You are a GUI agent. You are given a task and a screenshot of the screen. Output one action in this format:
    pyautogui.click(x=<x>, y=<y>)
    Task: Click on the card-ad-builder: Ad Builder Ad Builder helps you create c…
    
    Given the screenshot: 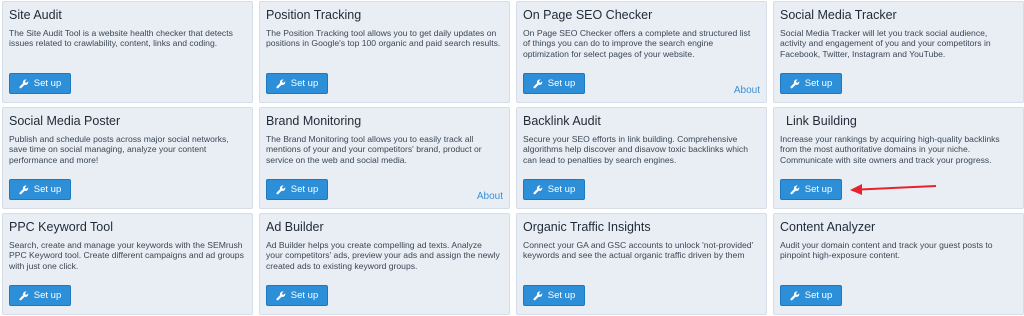 What is the action you would take?
    pyautogui.click(x=384, y=264)
    